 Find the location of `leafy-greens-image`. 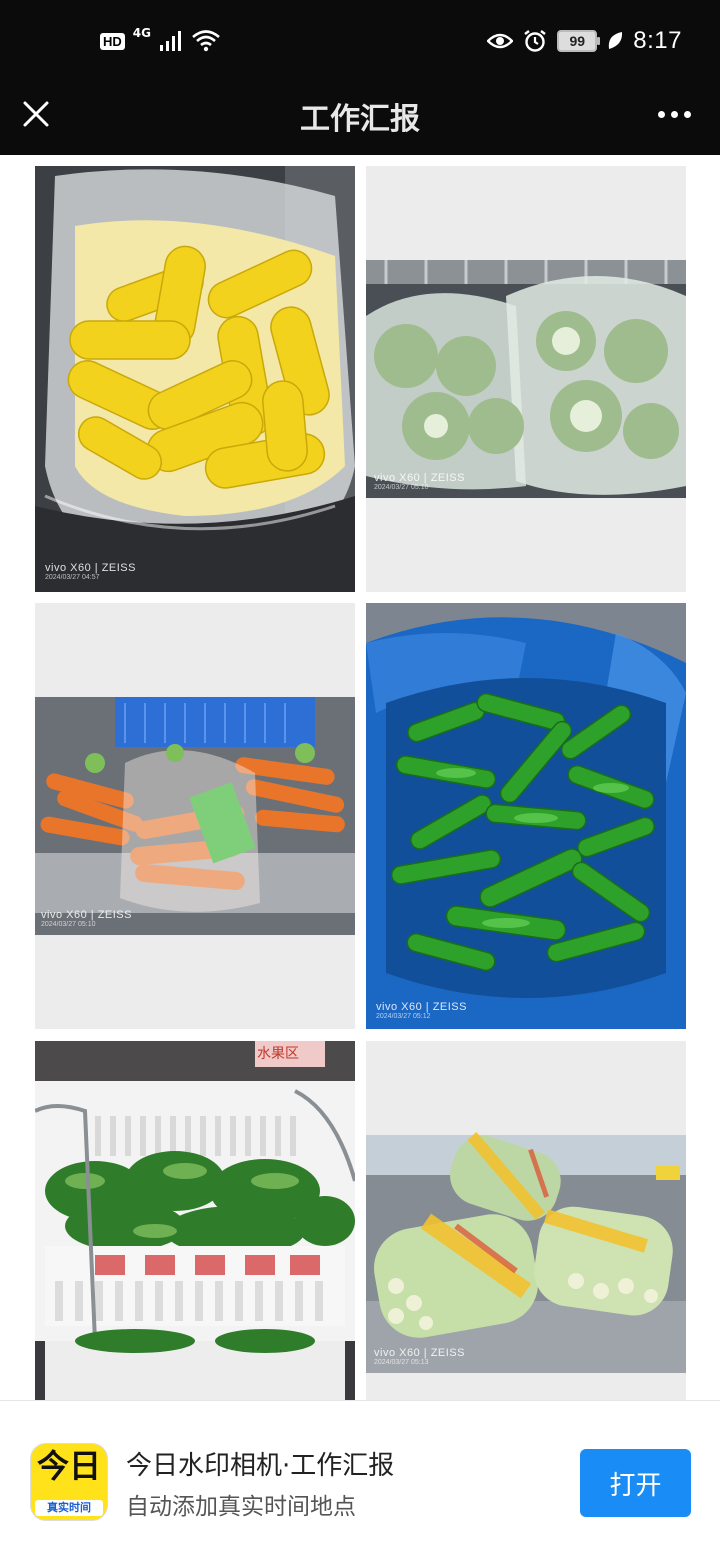

leafy-greens-image is located at coordinates (195, 1220).